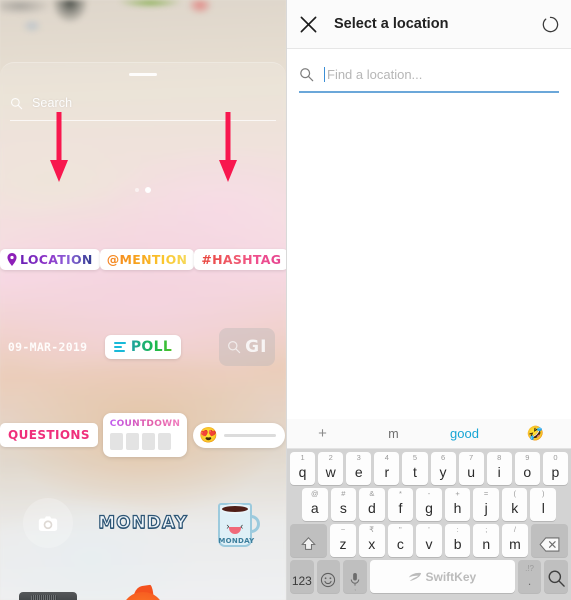 The image size is (571, 600). I want to click on key-a: @ a, so click(314, 504).